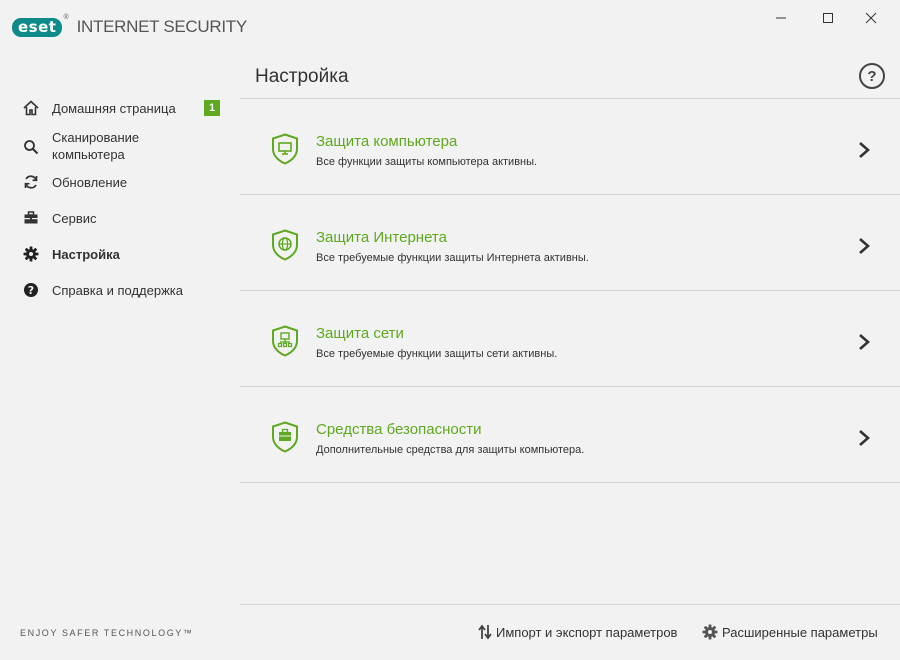 The width and height of the screenshot is (900, 660). What do you see at coordinates (86, 254) in the screenshot?
I see `sidebar-item-label: Настройка` at bounding box center [86, 254].